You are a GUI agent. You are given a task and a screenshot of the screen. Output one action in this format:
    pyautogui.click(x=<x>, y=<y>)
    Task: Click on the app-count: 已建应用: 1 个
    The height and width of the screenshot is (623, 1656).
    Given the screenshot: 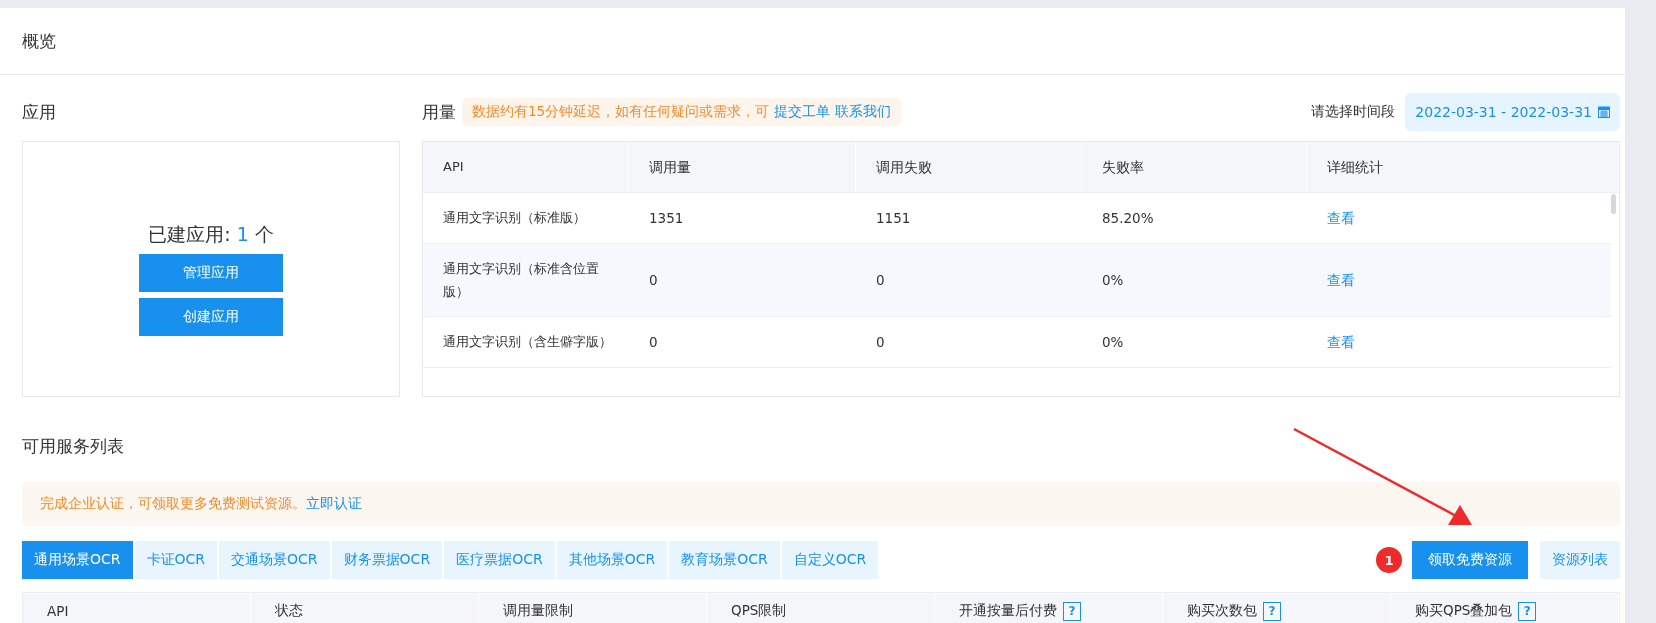 What is the action you would take?
    pyautogui.click(x=211, y=234)
    